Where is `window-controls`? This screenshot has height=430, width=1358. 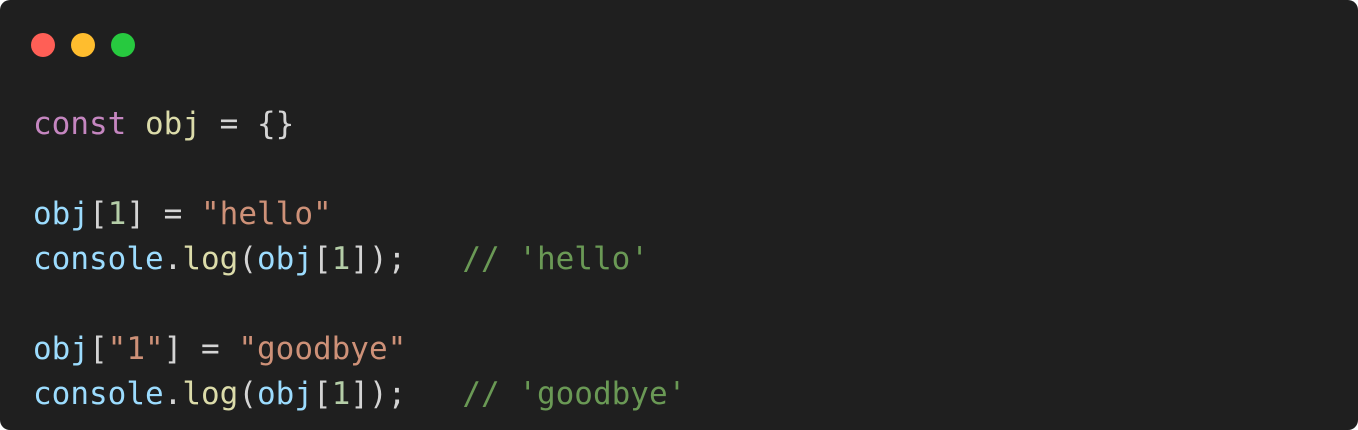
window-controls is located at coordinates (83, 45).